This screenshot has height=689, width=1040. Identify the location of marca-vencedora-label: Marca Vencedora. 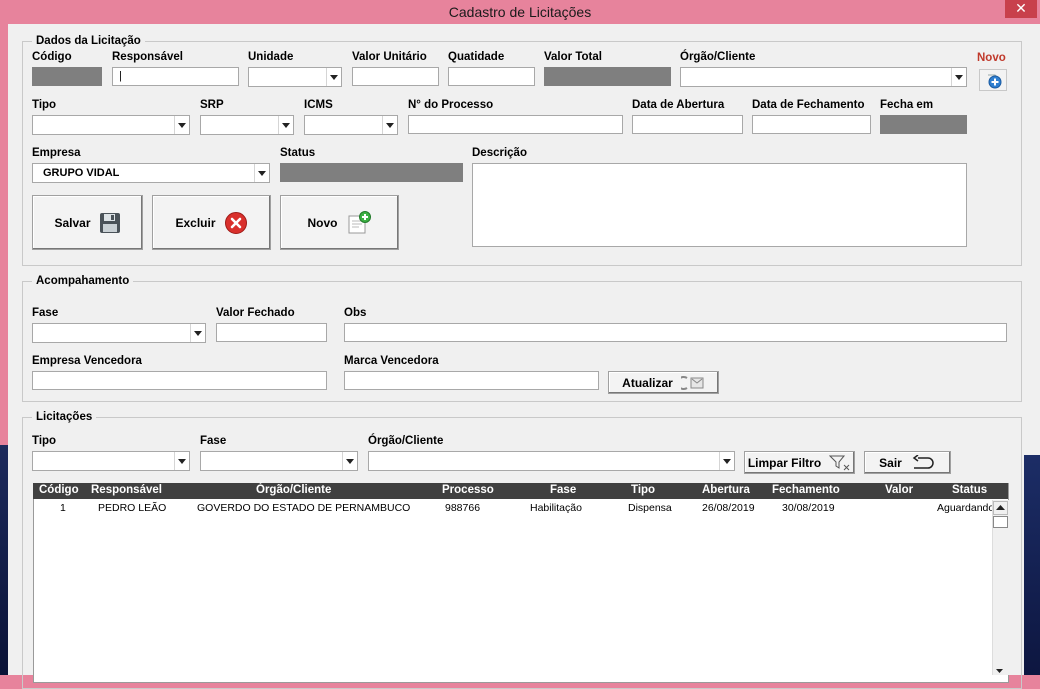
(391, 361).